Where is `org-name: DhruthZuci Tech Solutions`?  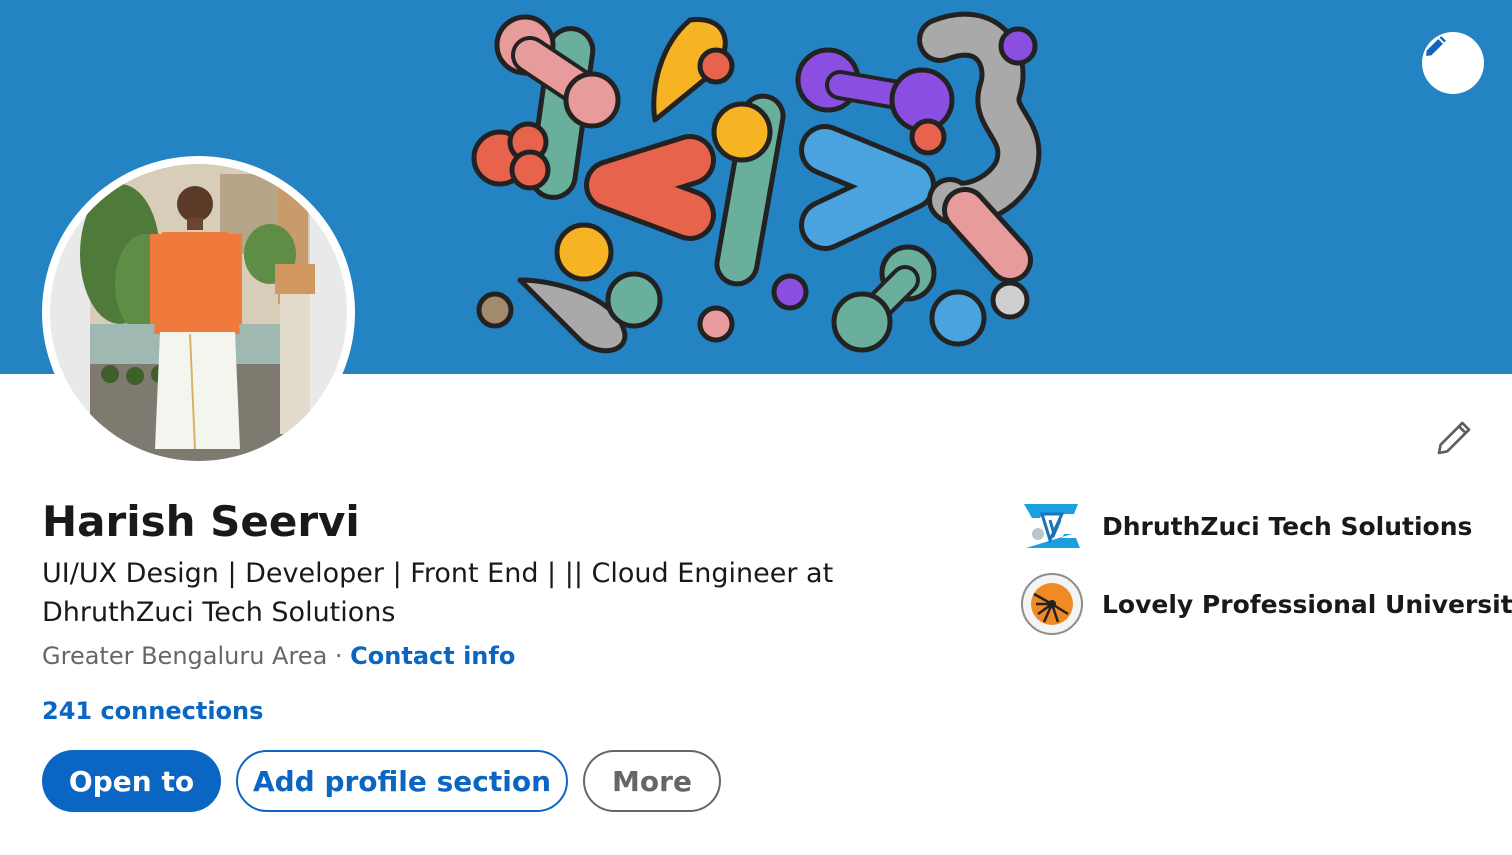
org-name: DhruthZuci Tech Solutions is located at coordinates (1287, 526).